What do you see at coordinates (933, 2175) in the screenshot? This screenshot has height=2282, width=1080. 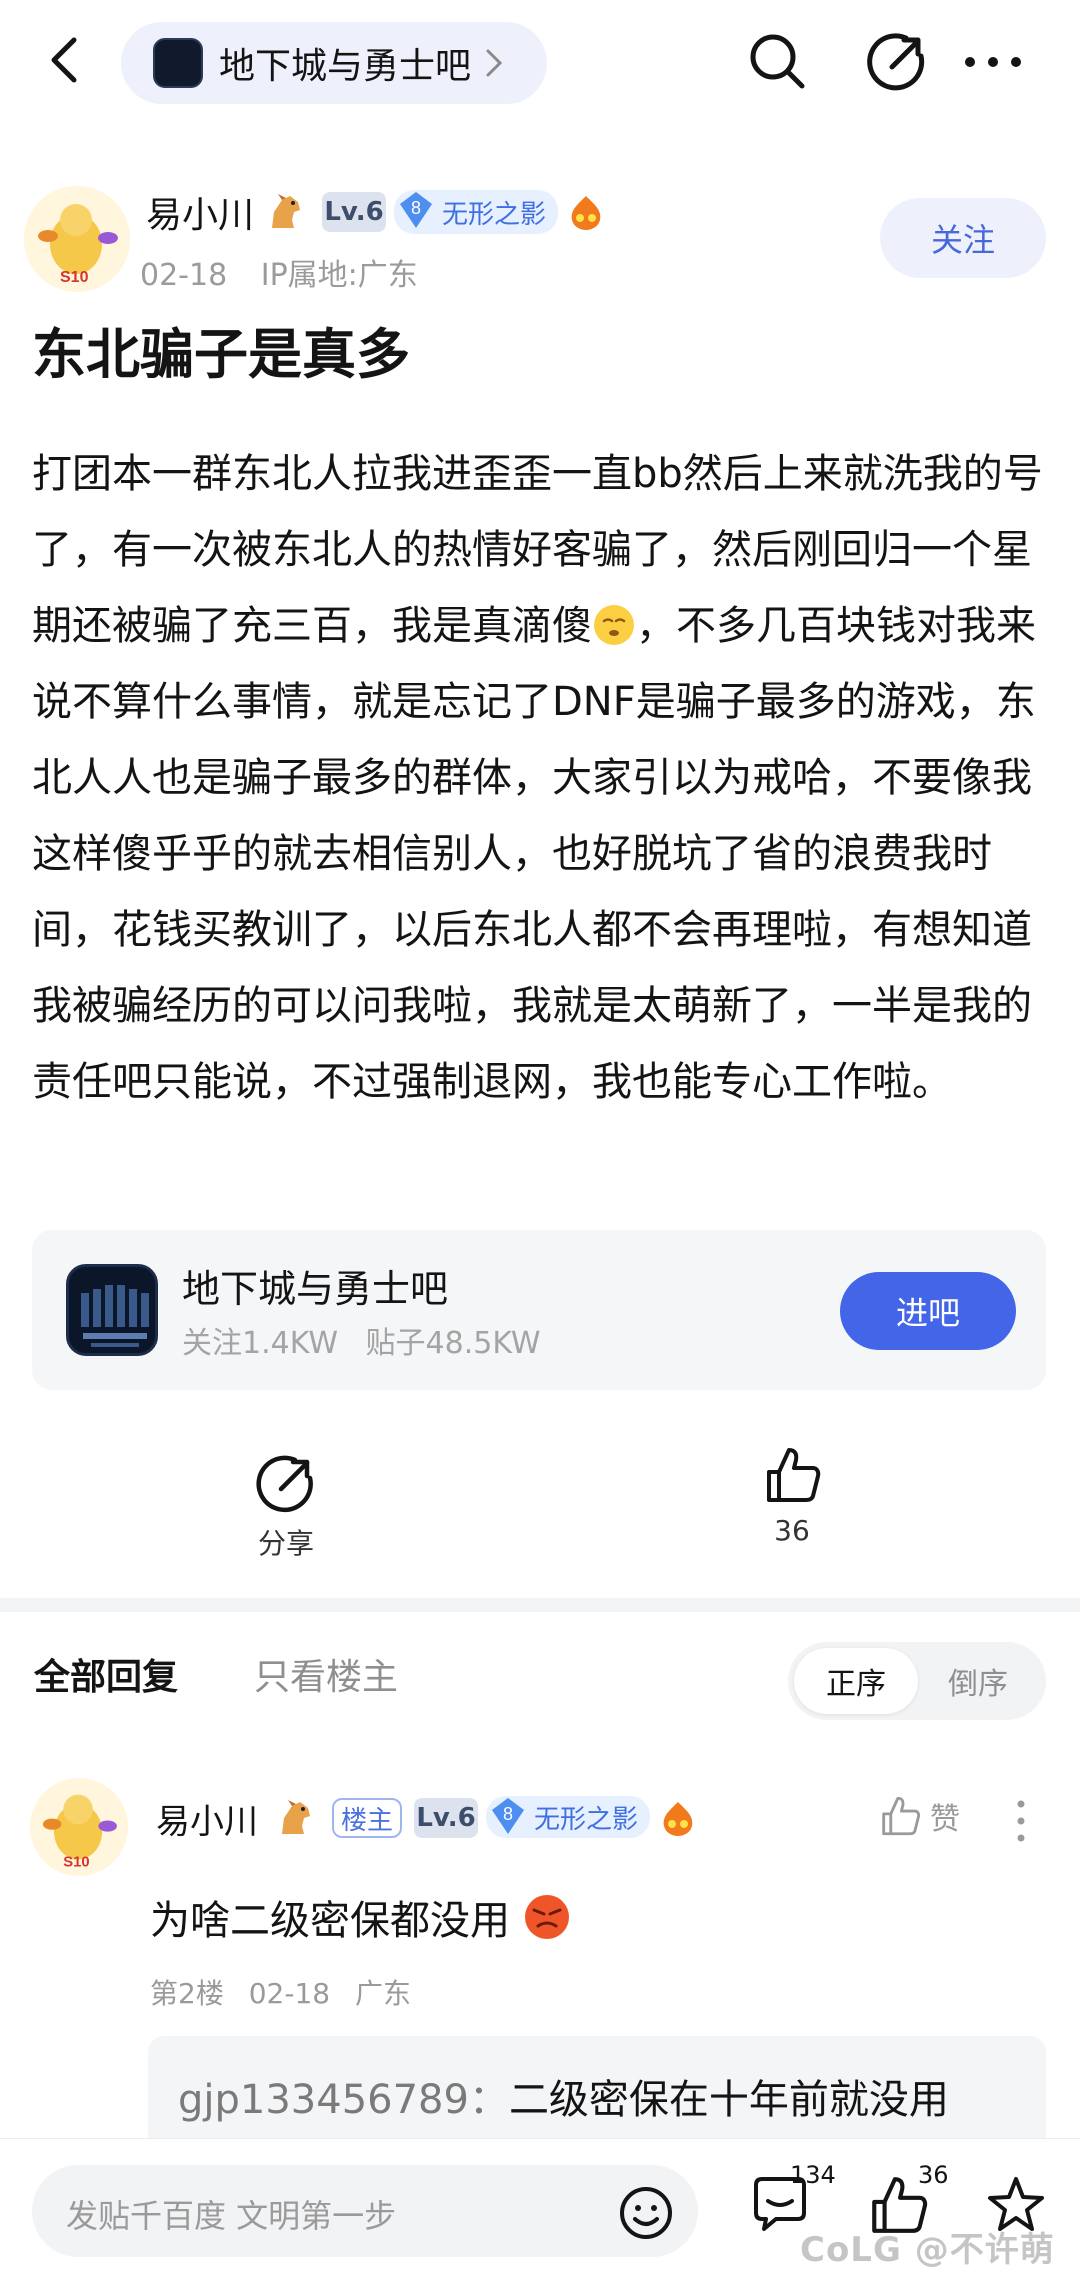 I see `bottom-like-count: 36` at bounding box center [933, 2175].